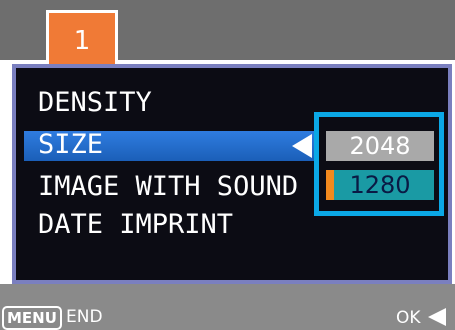 This screenshot has width=455, height=330. I want to click on menu-button-icon: MENU, so click(32, 318).